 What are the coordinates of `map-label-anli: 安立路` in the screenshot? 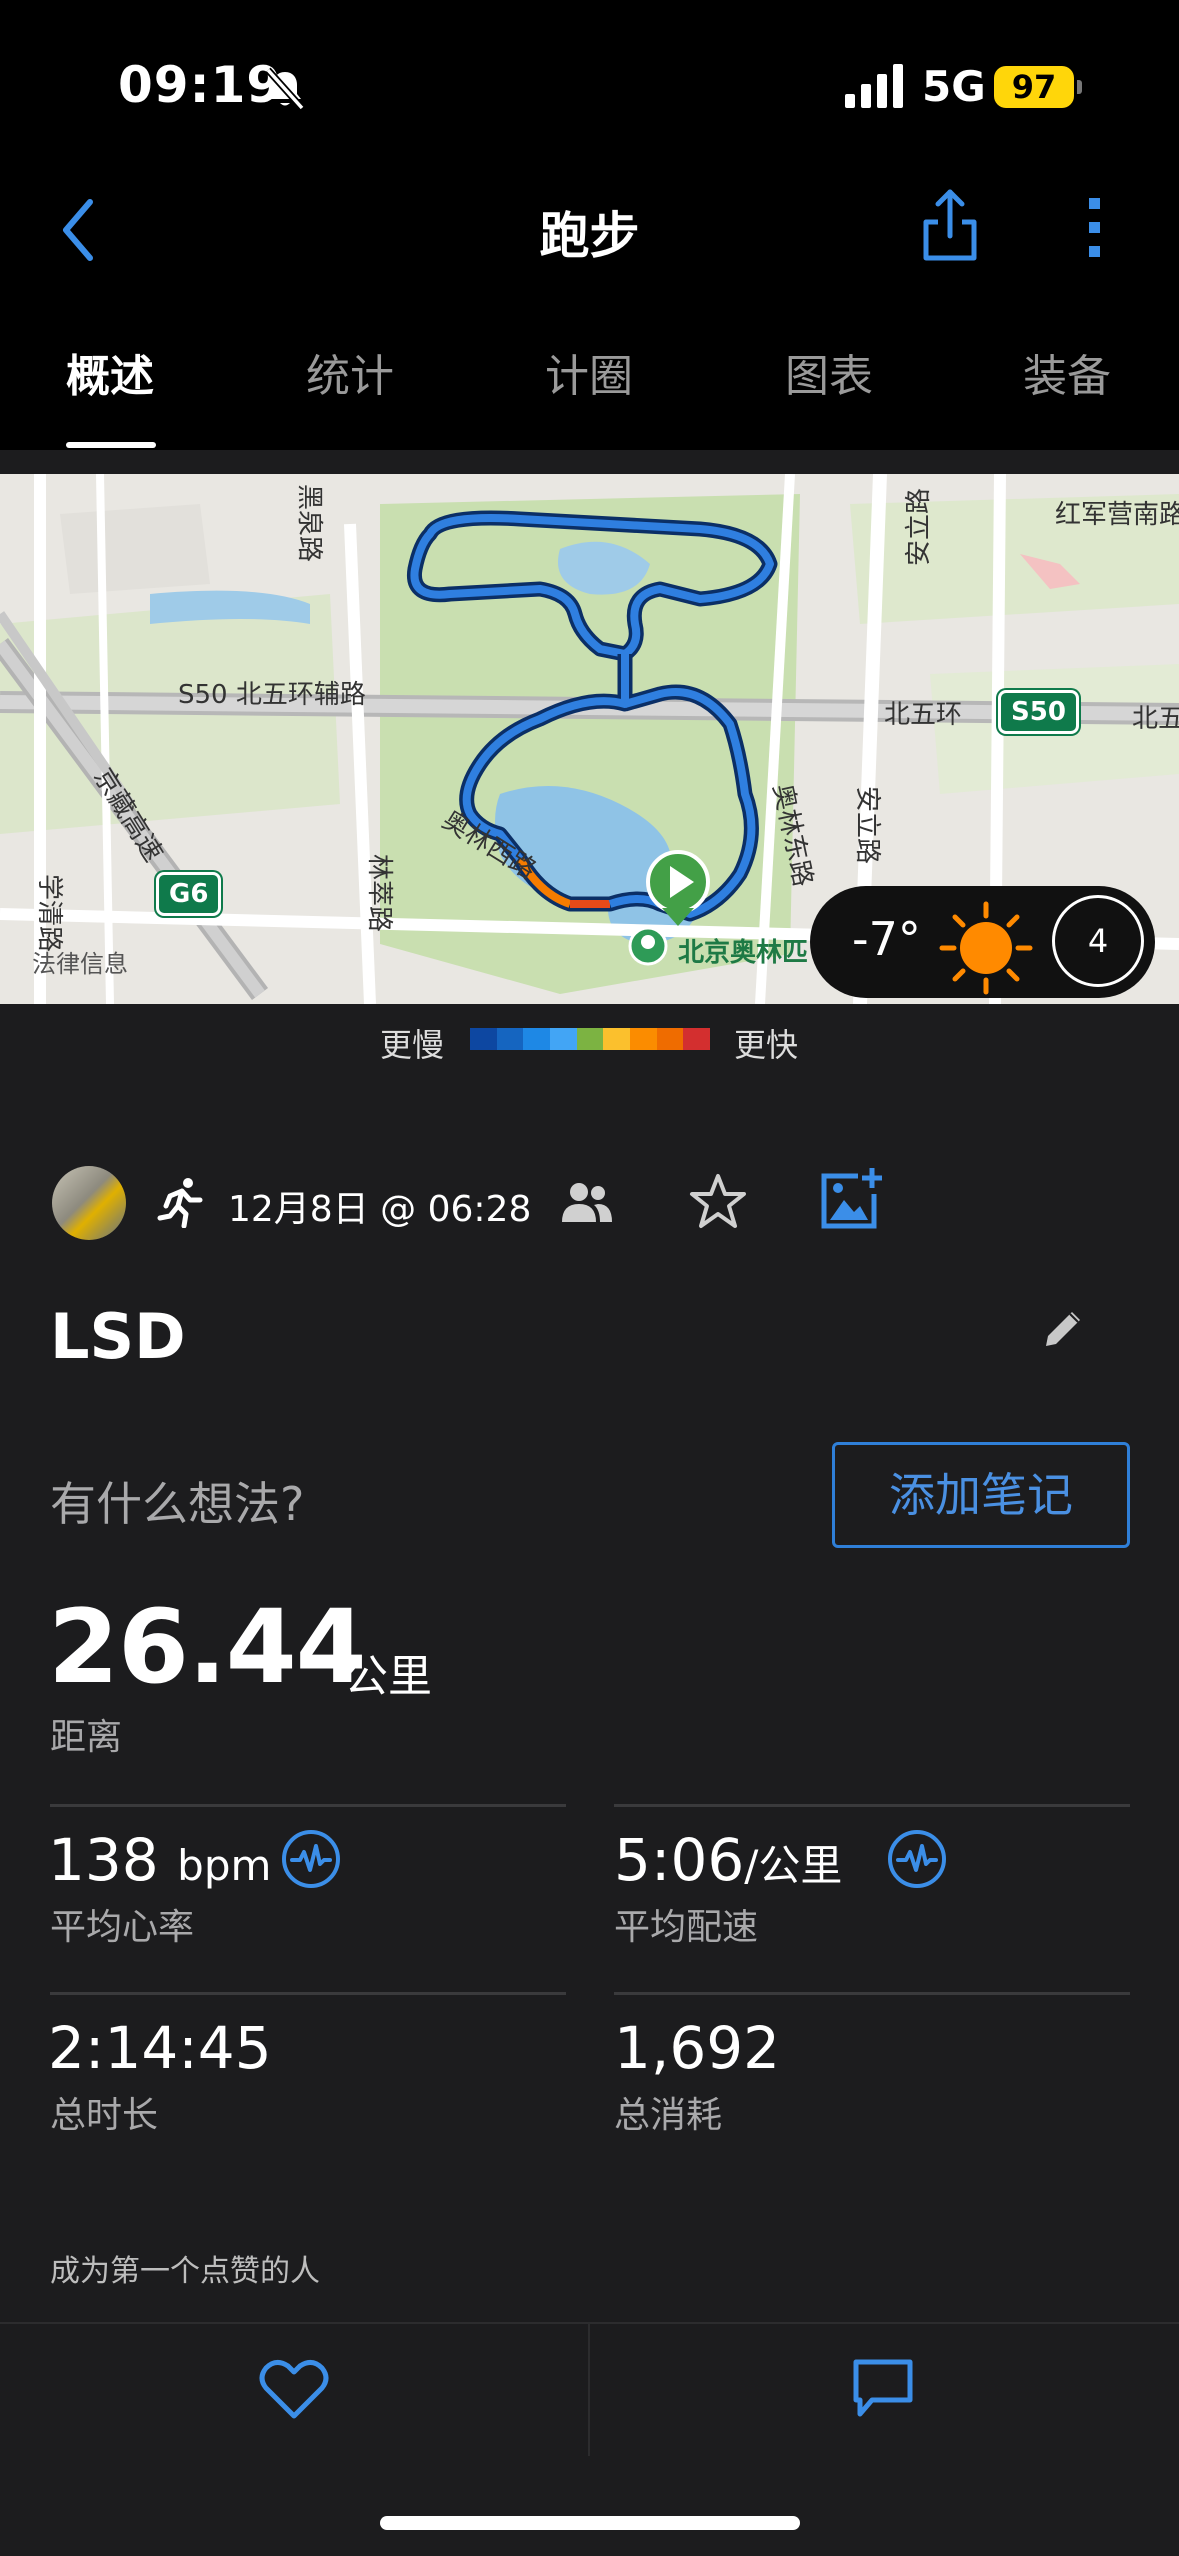 It's located at (867, 825).